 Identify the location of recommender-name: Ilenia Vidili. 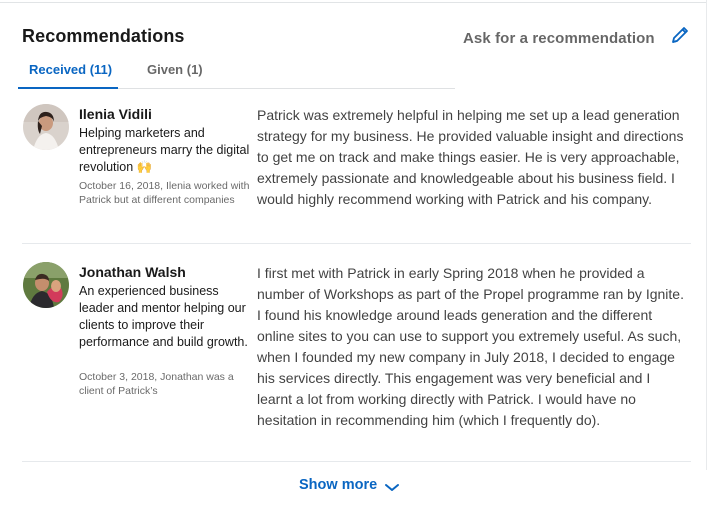
(115, 114).